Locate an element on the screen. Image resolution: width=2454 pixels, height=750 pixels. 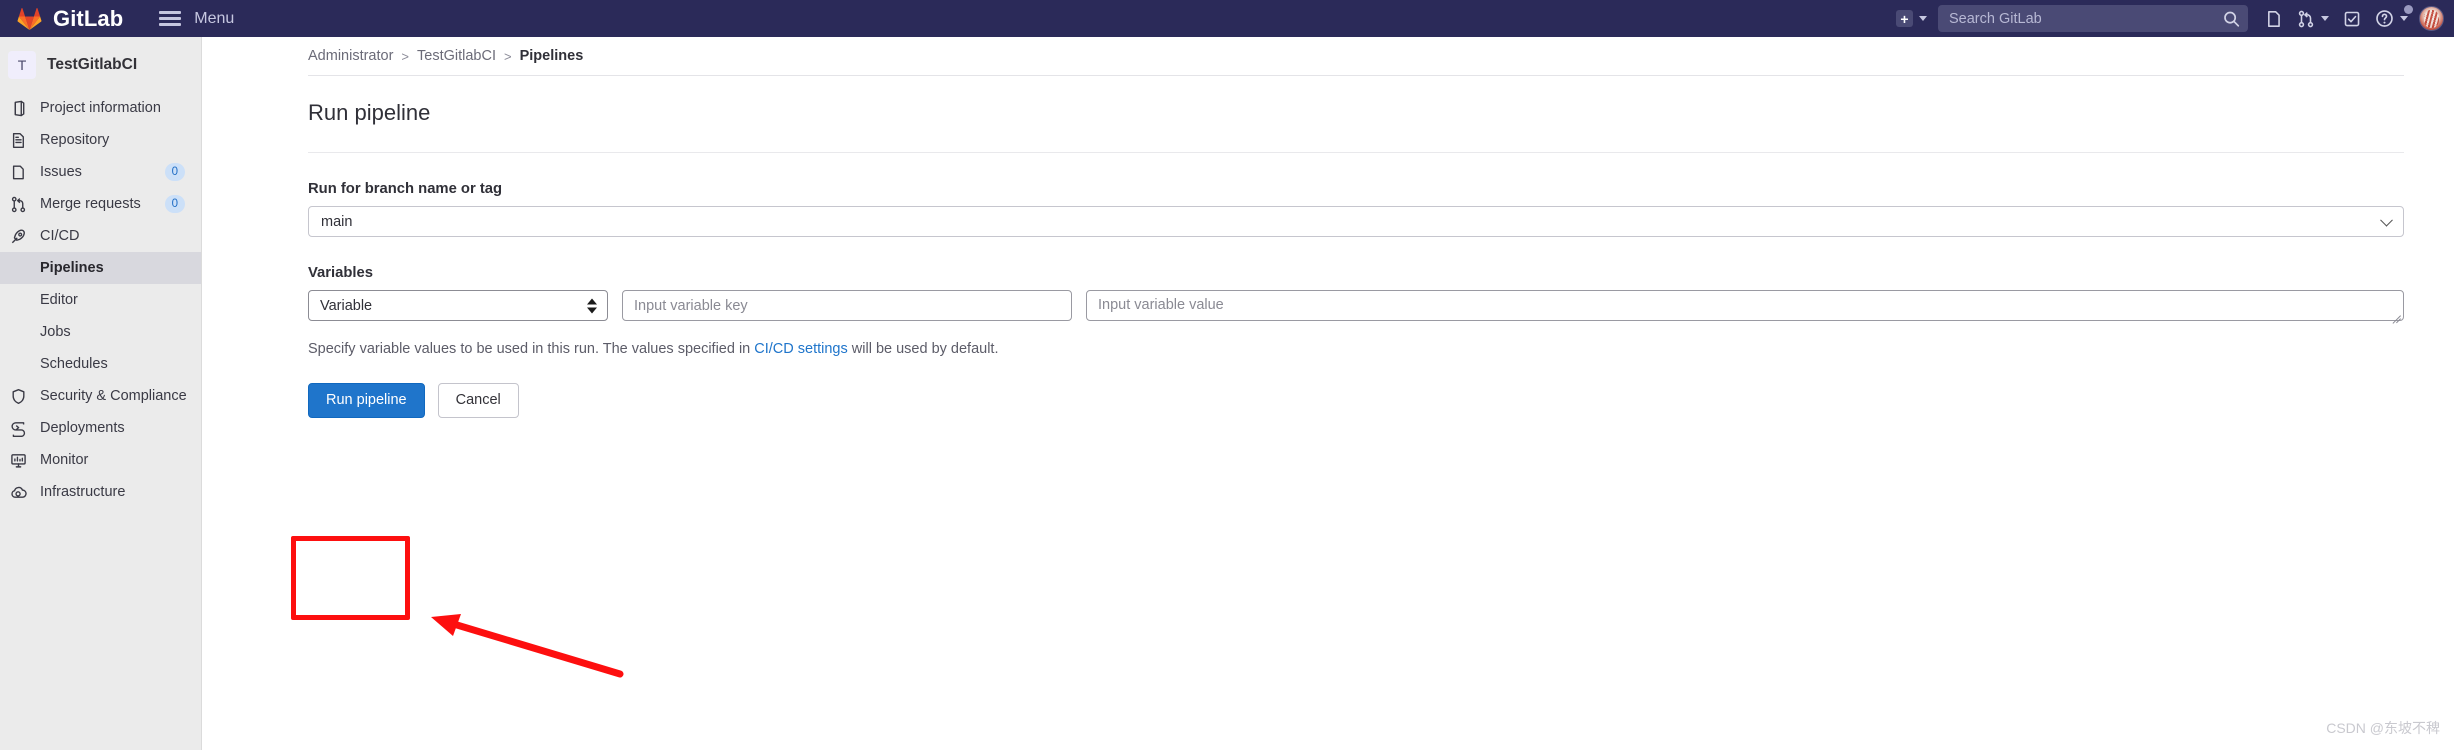
main-menu-button: Menu is located at coordinates (196, 19).